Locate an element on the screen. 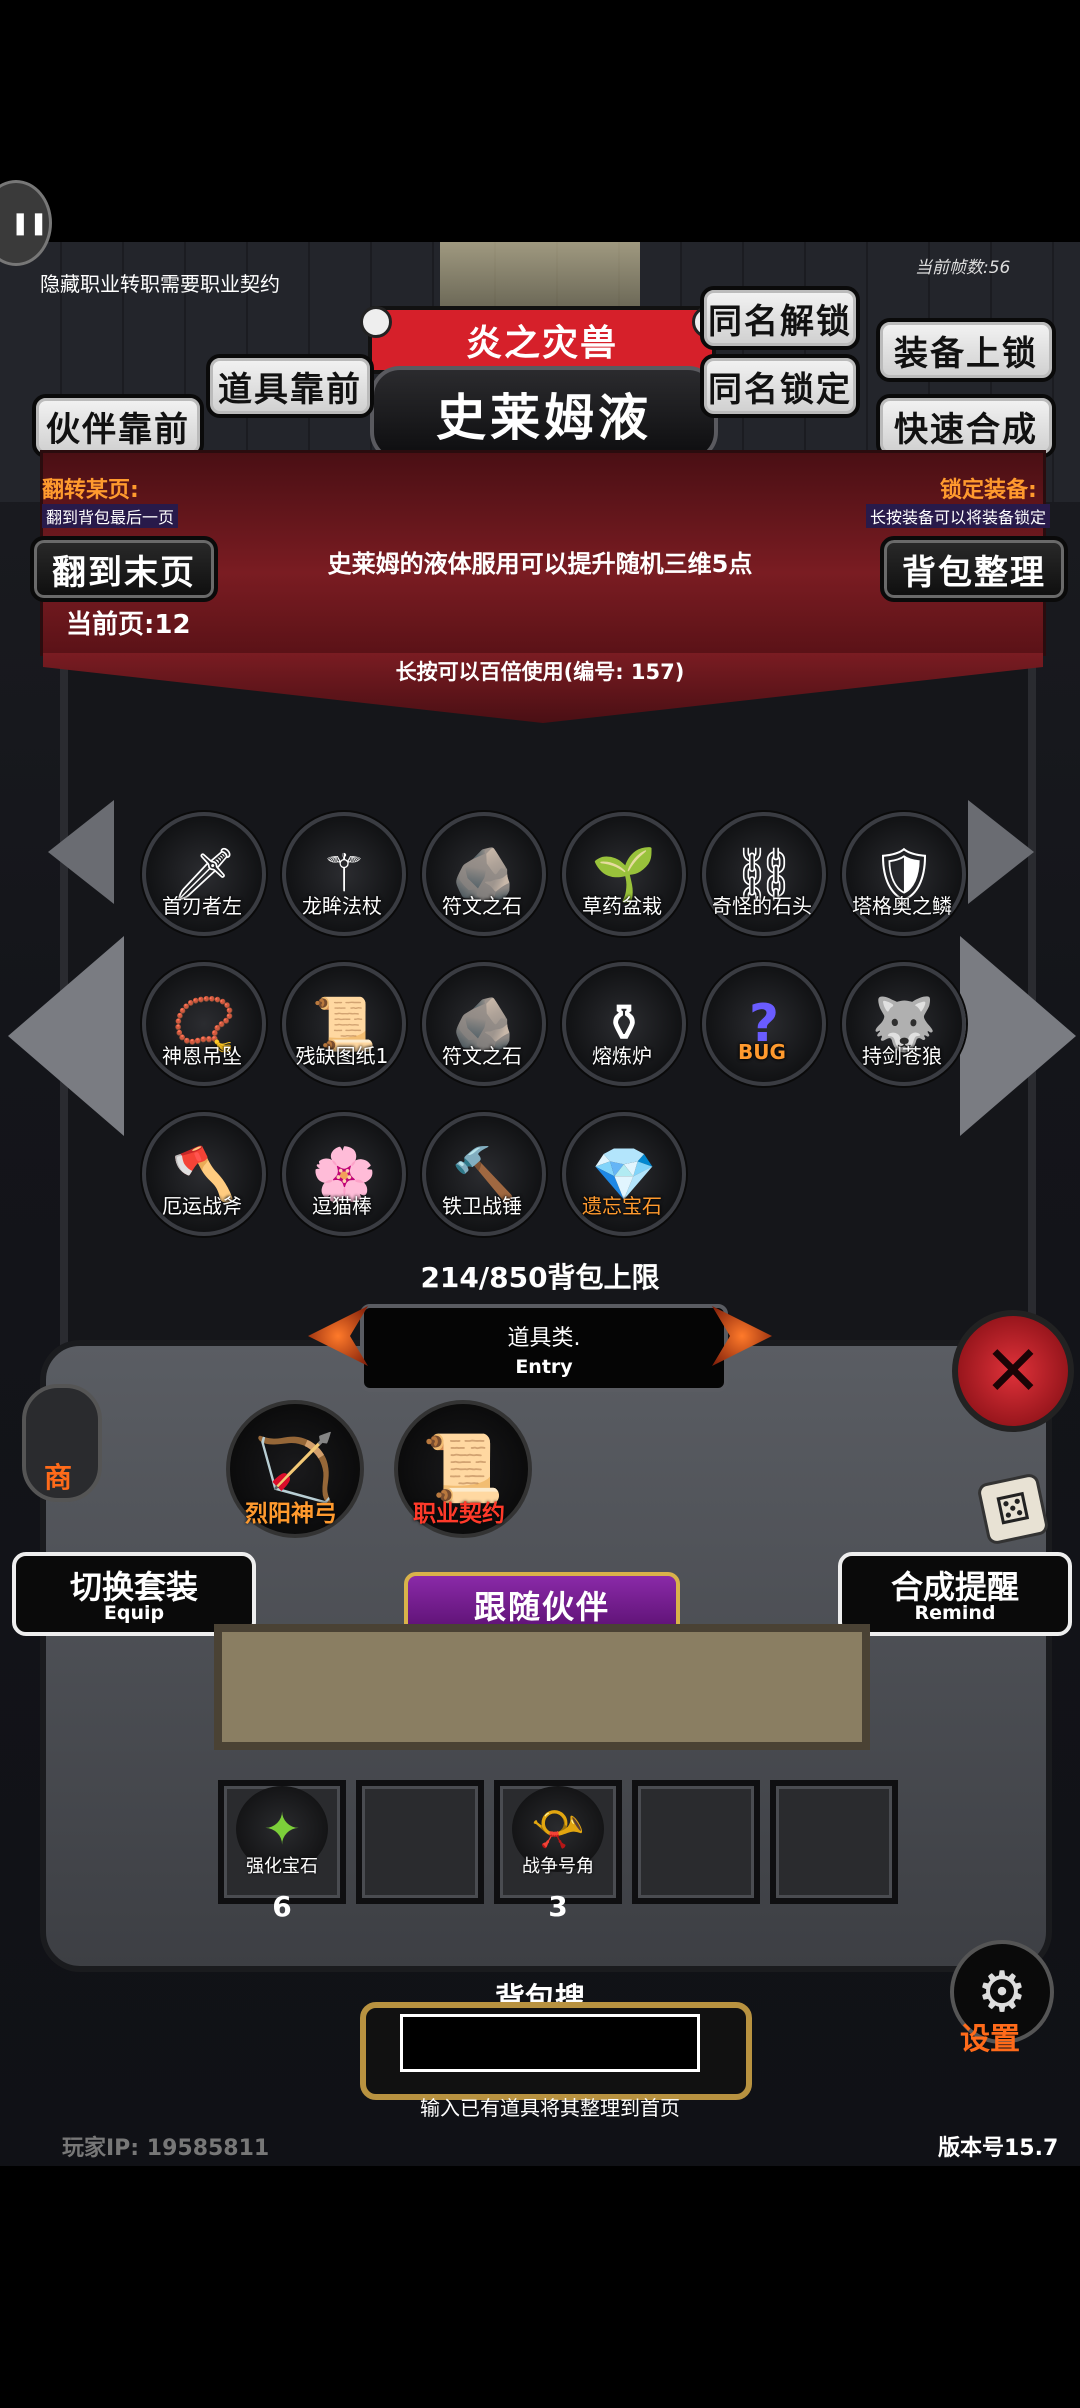 This screenshot has height=2408, width=1080. search-input is located at coordinates (550, 2043).